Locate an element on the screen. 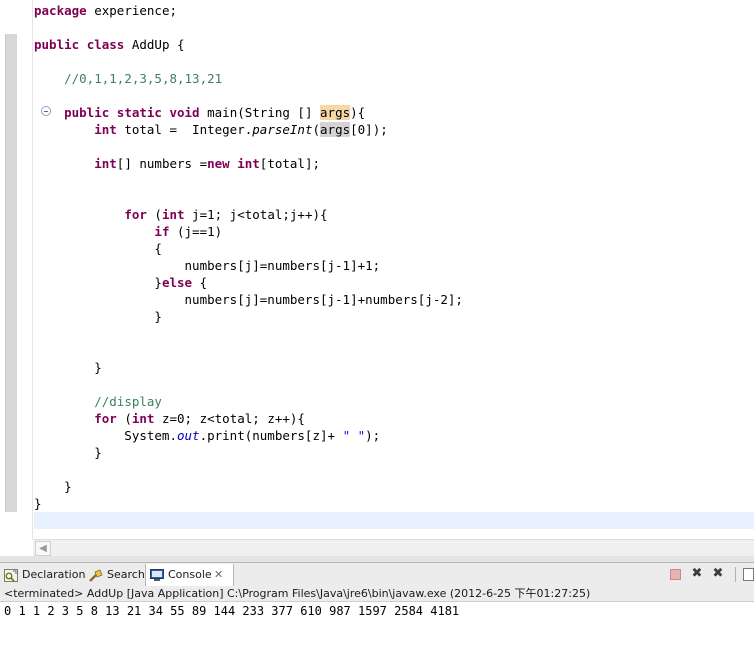 The height and width of the screenshot is (647, 754). code-line: for (int z=0; z<total; z++){ is located at coordinates (394, 418).